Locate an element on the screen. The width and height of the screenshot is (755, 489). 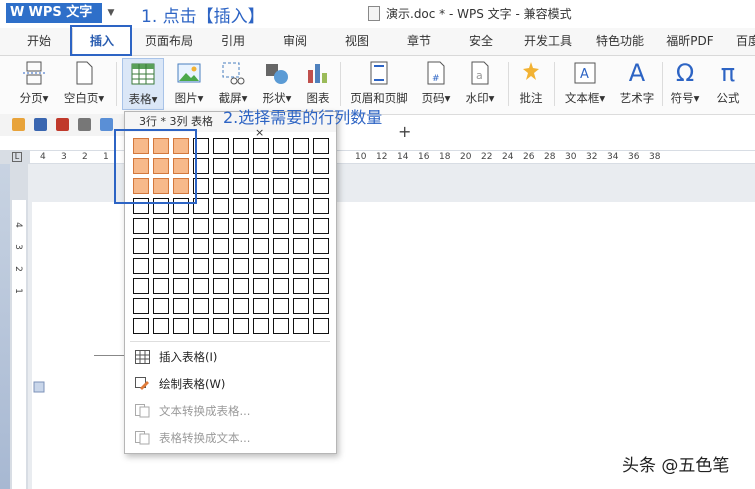
tab-baidu: 百度 is located at coordinates (741, 41).